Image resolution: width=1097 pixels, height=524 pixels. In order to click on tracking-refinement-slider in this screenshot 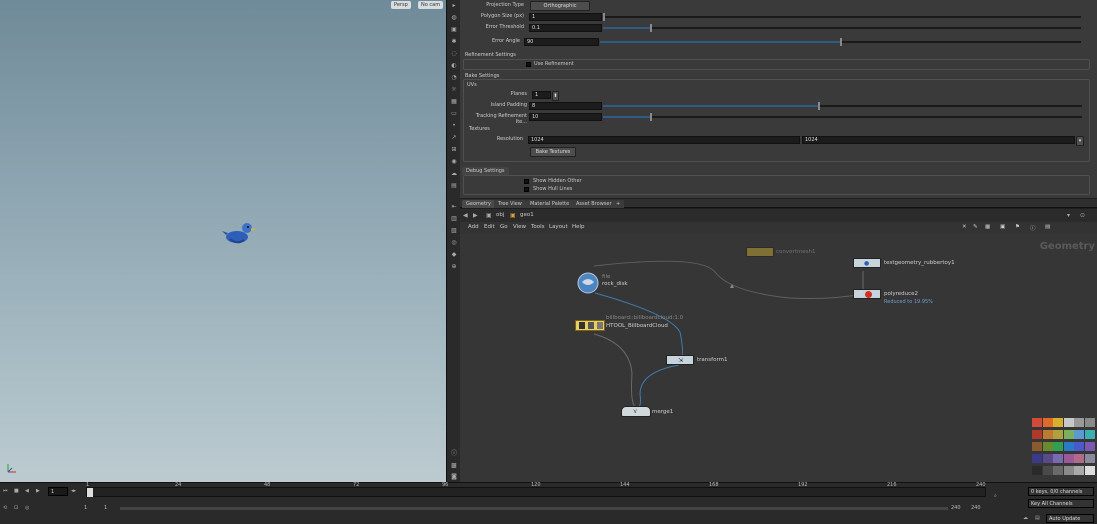, I will do `click(842, 117)`.